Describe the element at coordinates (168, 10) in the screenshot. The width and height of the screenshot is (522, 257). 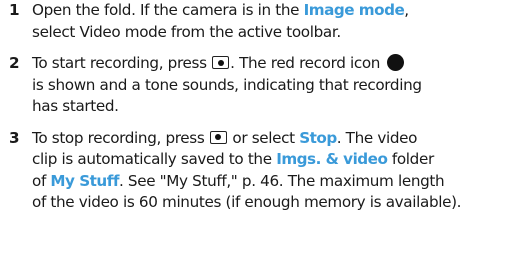
I see `step-text: Open the fold. If the camera is in the` at that location.